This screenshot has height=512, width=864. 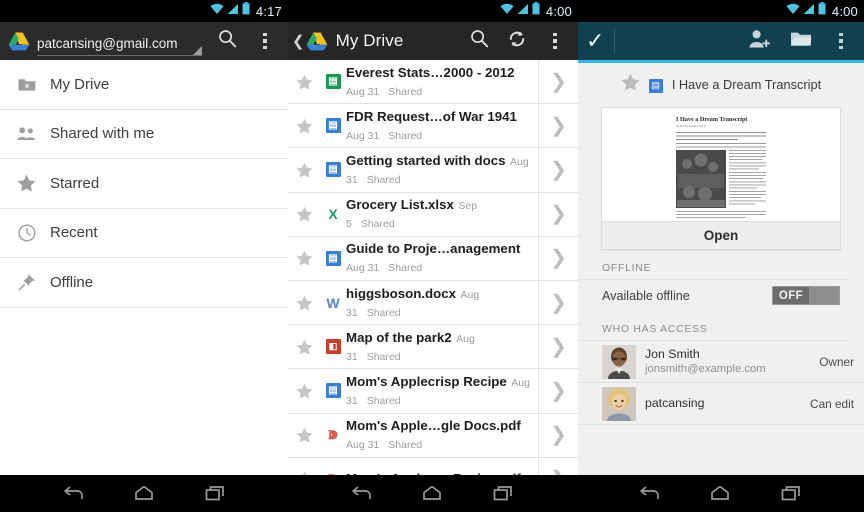 I want to click on file-info: Getting started with docs Aug 31 Shared, so click(x=442, y=170).